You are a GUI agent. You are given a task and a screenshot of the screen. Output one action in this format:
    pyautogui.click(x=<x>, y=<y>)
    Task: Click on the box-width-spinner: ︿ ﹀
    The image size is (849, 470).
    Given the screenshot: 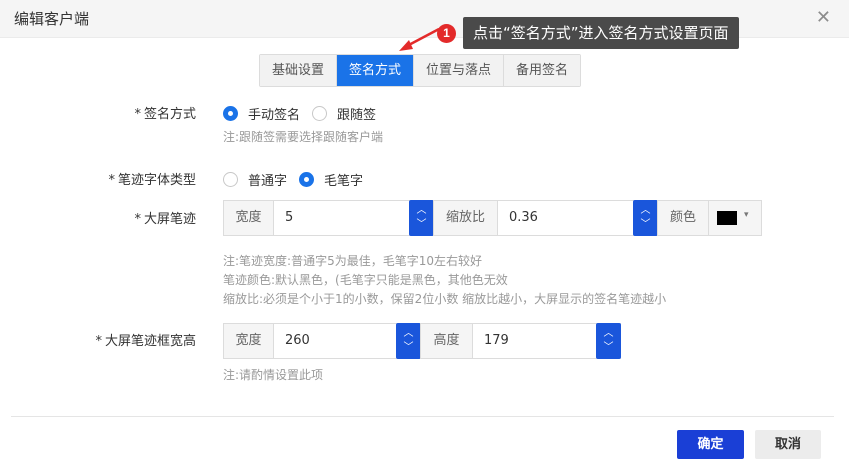 What is the action you would take?
    pyautogui.click(x=408, y=341)
    